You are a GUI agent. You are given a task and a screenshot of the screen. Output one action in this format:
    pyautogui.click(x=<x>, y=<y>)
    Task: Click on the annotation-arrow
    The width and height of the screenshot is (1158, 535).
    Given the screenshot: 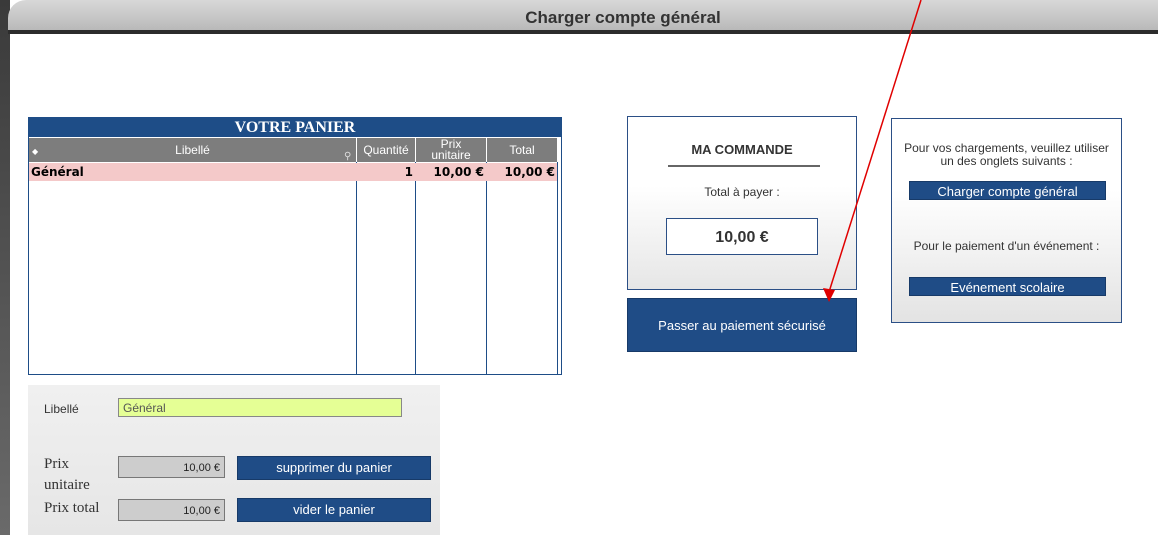 What is the action you would take?
    pyautogui.click(x=872, y=151)
    